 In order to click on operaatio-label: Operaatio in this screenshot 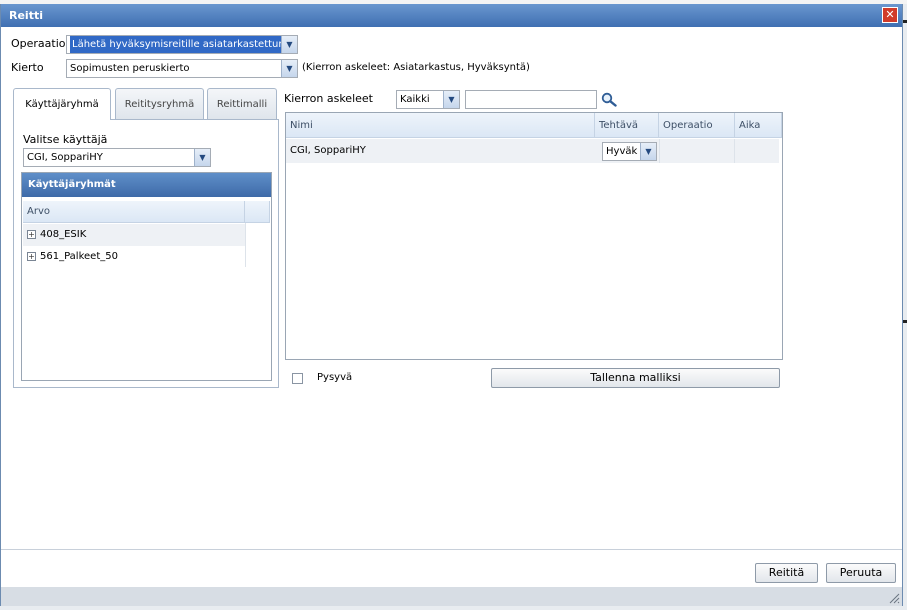, I will do `click(38, 43)`.